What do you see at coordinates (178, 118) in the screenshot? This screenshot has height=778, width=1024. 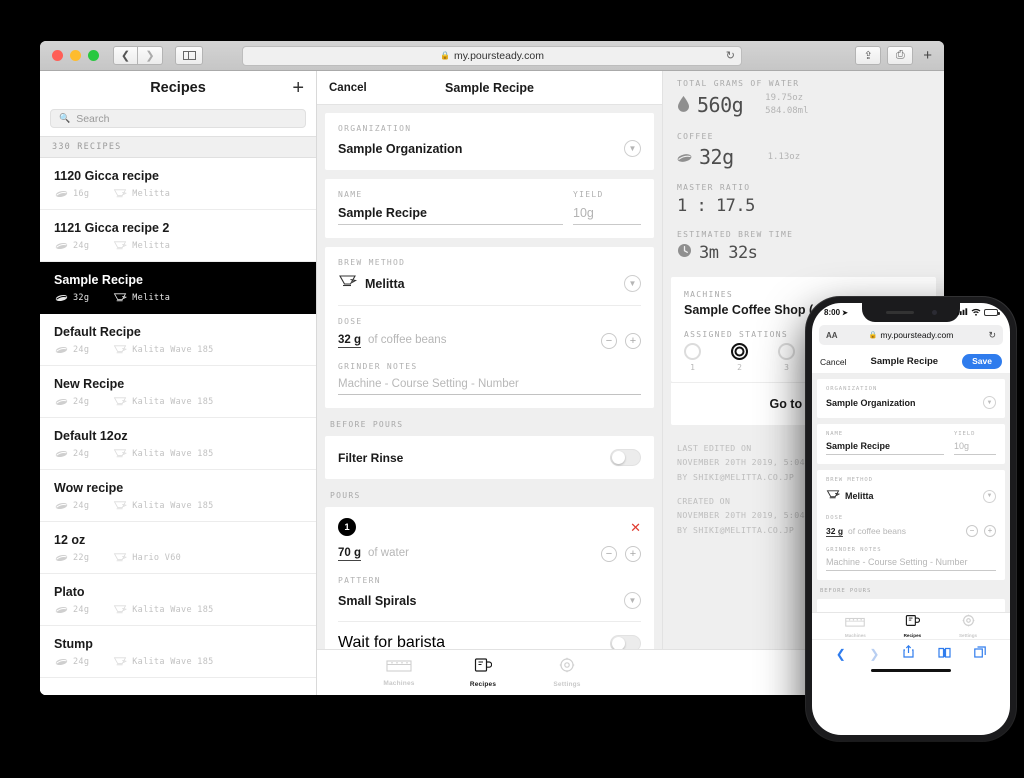 I see `search-input: 🔍 Search` at bounding box center [178, 118].